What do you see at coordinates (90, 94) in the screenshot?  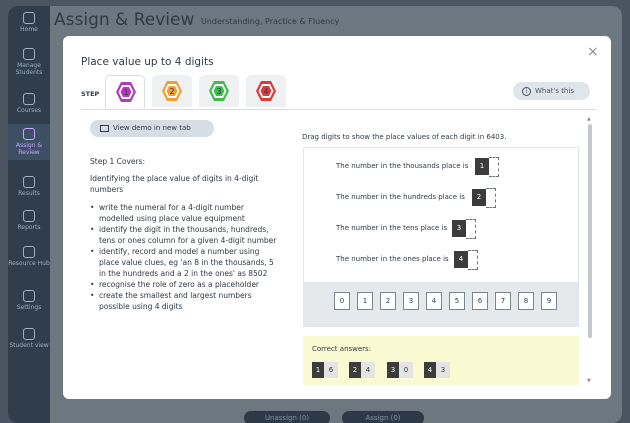 I see `step-label: STEP` at bounding box center [90, 94].